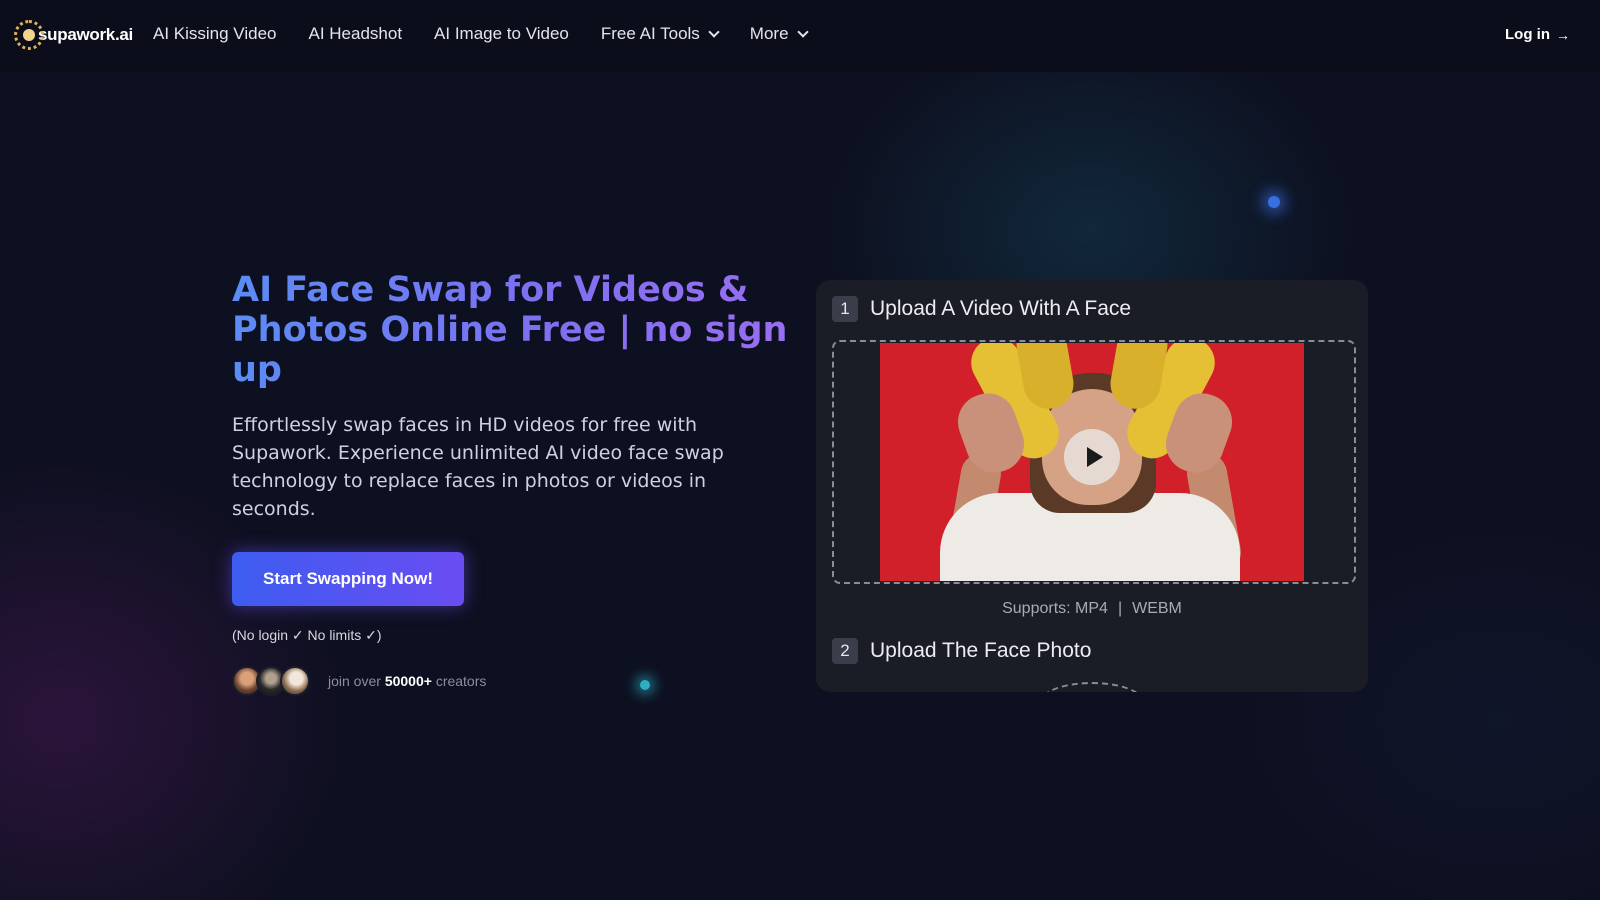 The width and height of the screenshot is (1600, 900). I want to click on face-photo-dropzone, so click(1092, 687).